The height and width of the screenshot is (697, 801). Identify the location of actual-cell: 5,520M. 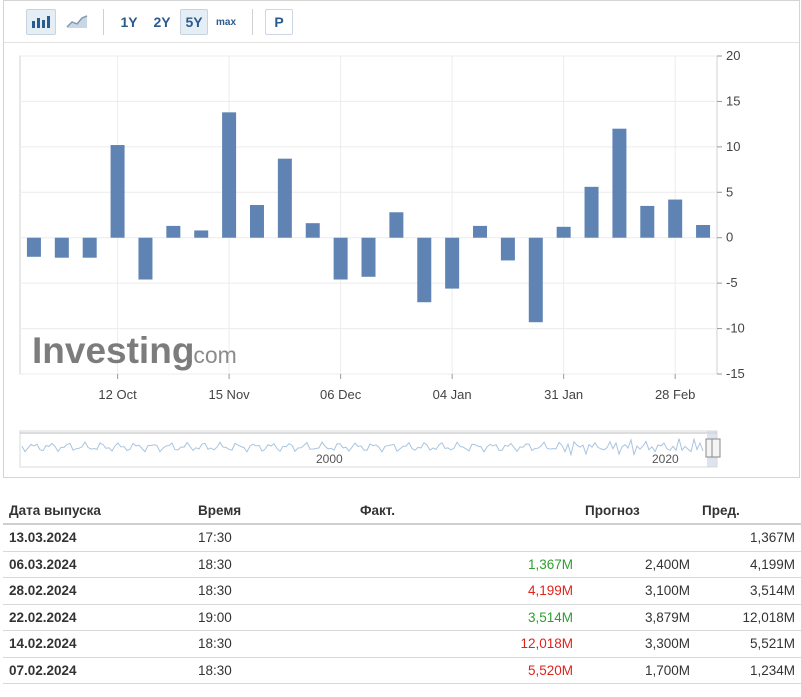
(466, 670).